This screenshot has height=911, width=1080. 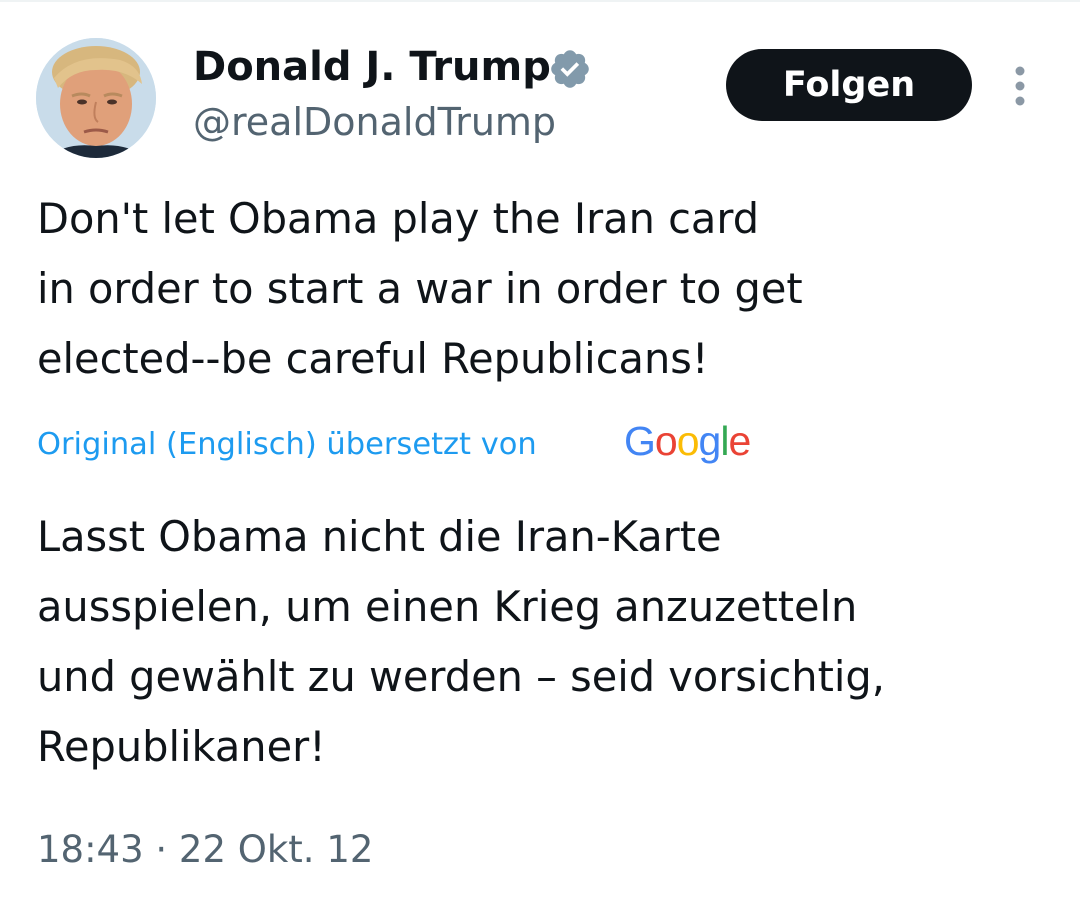 I want to click on follow-button: Folgen, so click(x=849, y=85).